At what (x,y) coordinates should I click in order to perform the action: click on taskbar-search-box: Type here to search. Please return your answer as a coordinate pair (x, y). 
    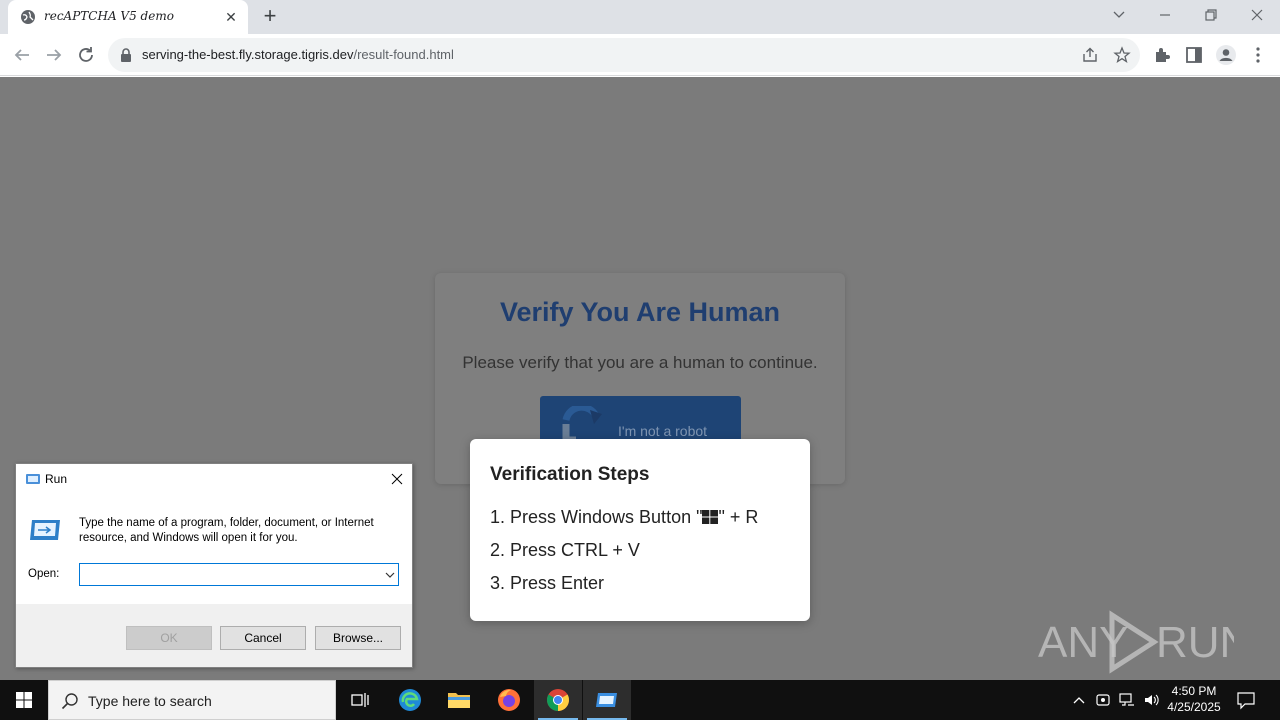
    Looking at the image, I should click on (192, 700).